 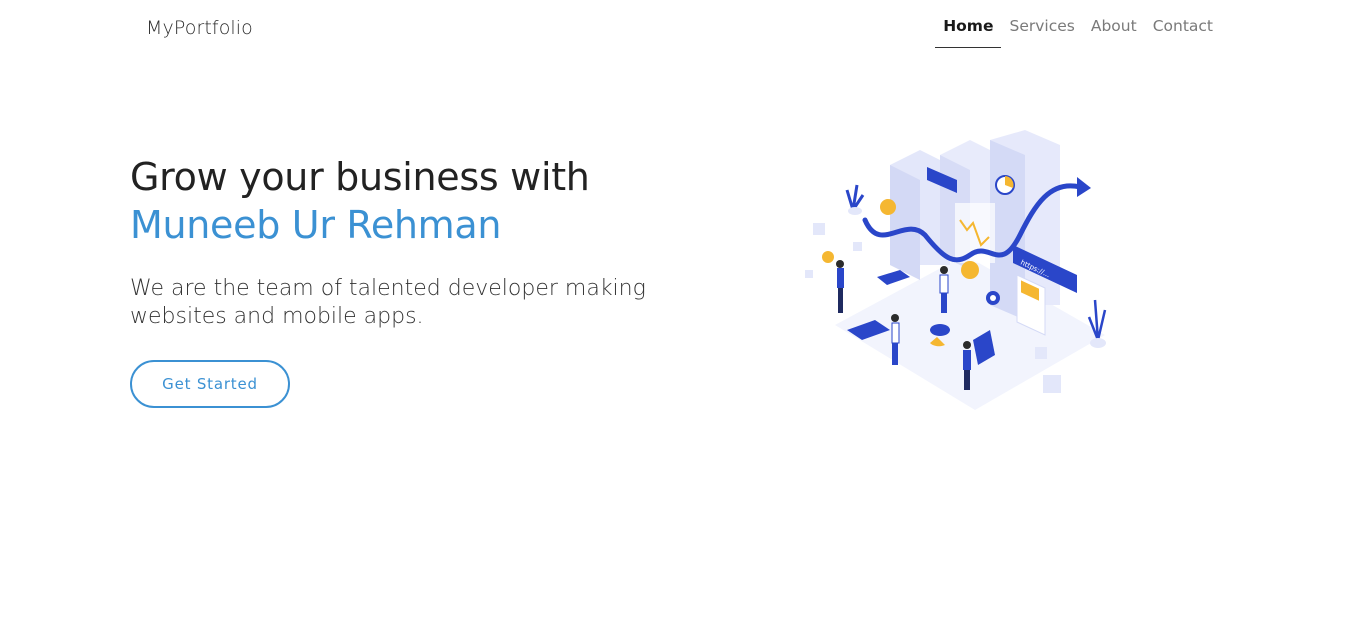 I want to click on hero-name: Muneeb Ur Rehman, so click(x=316, y=225).